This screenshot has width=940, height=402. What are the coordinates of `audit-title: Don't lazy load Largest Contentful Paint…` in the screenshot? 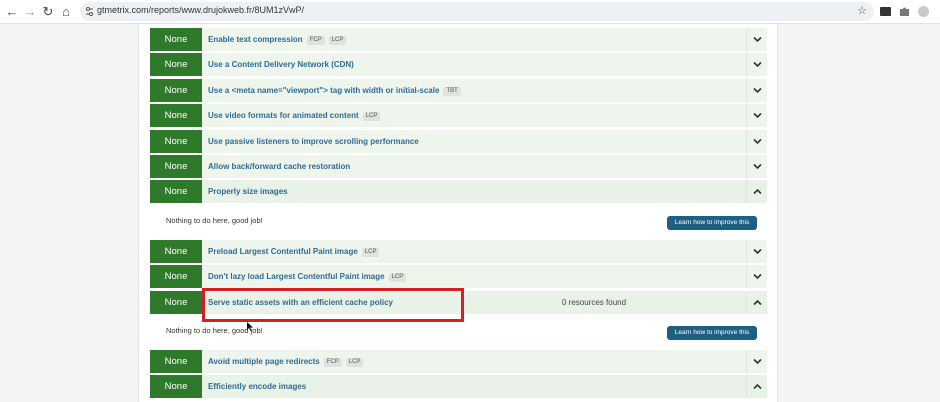 It's located at (307, 277).